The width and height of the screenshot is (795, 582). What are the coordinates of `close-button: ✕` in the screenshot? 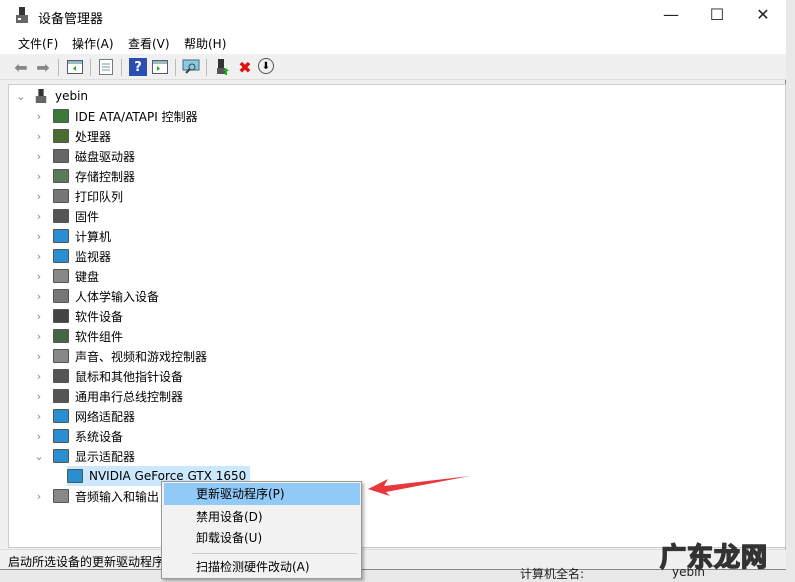 It's located at (763, 16).